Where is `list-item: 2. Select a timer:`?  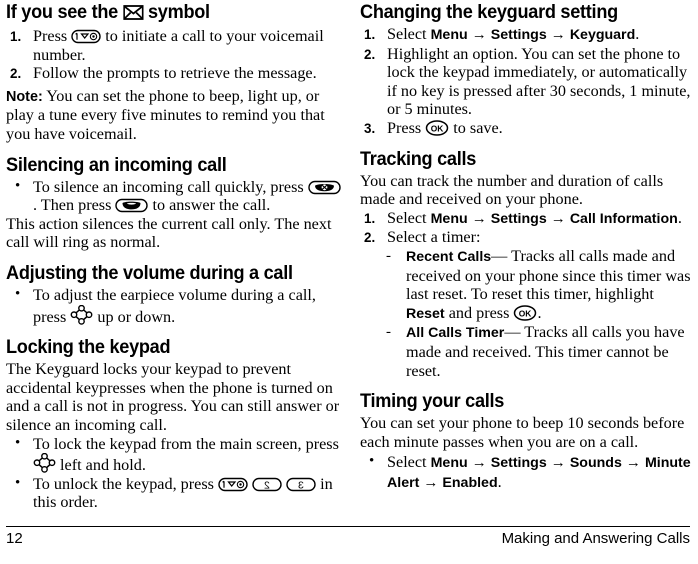 list-item: 2. Select a timer: is located at coordinates (528, 237).